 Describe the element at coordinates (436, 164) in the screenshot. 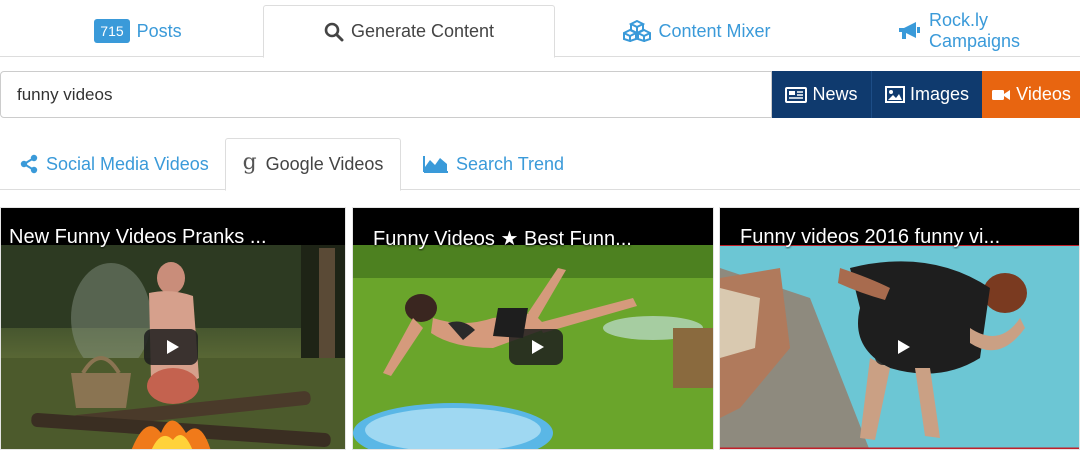

I see `area-chart-icon` at that location.